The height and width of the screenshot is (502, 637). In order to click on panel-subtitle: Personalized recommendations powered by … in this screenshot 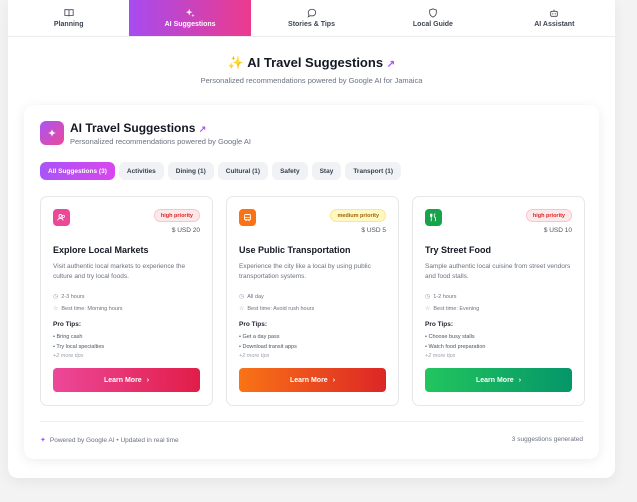, I will do `click(160, 141)`.